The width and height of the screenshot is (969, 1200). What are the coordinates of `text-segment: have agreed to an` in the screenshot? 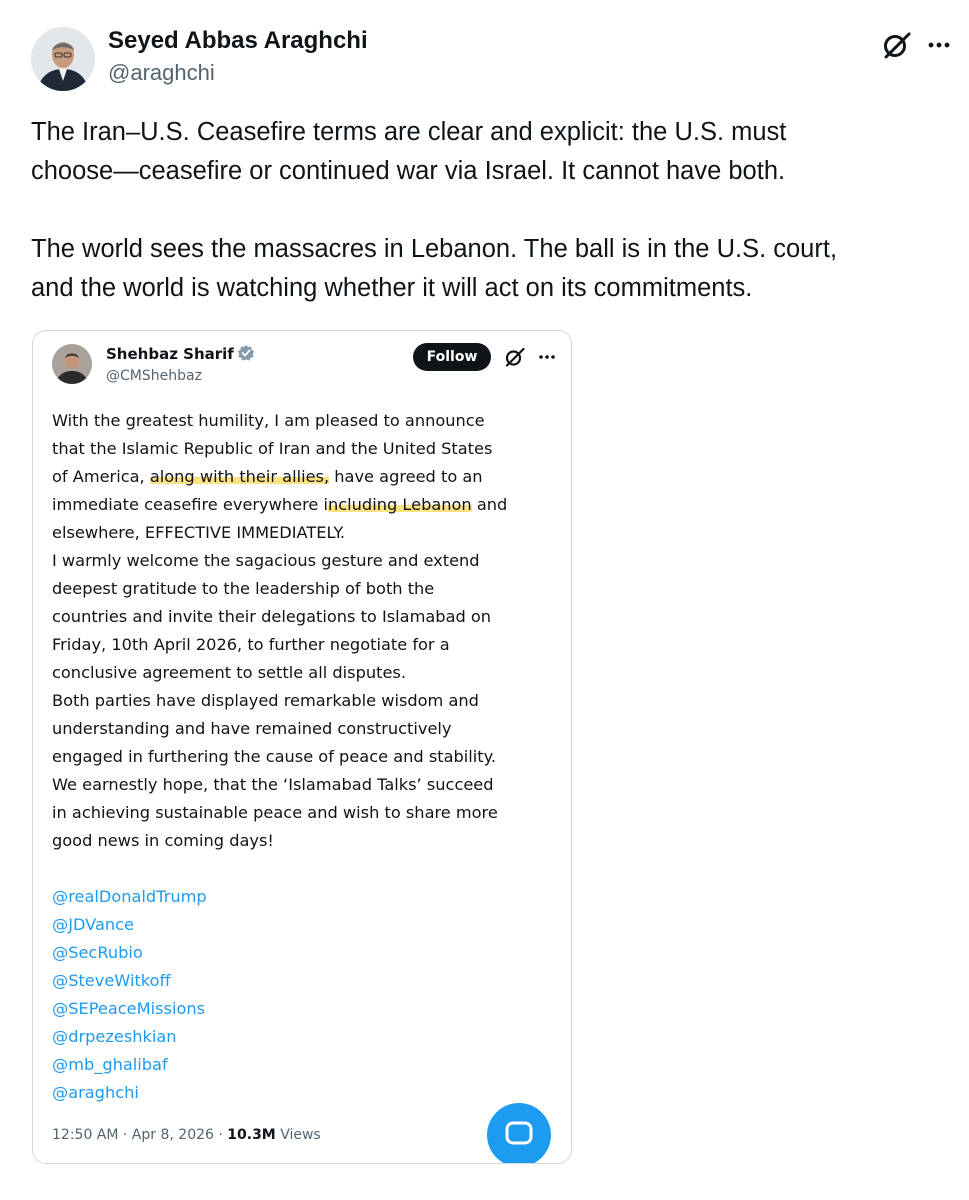 It's located at (406, 476).